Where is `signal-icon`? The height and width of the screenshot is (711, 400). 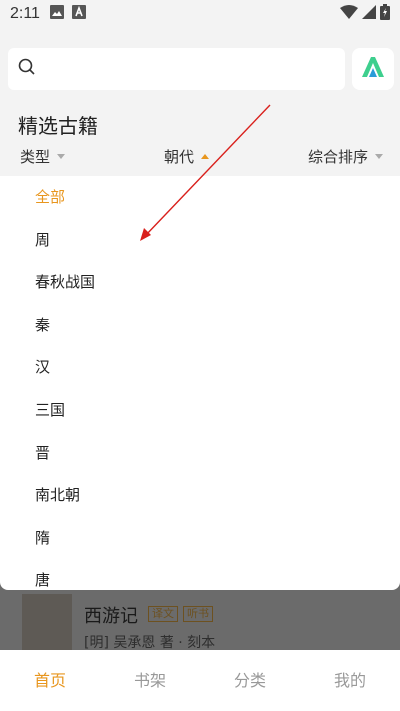
signal-icon is located at coordinates (369, 14).